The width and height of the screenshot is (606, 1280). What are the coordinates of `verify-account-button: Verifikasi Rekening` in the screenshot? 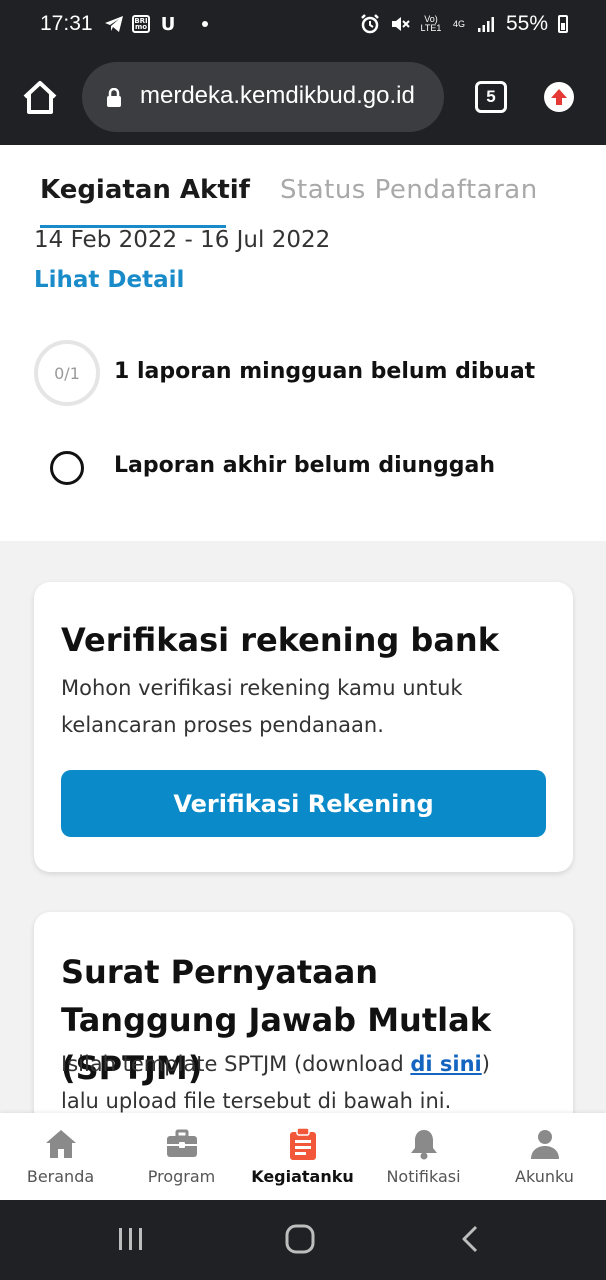 It's located at (303, 803).